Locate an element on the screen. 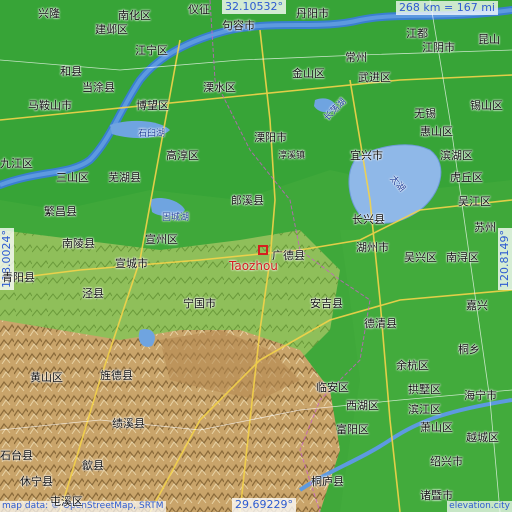 The width and height of the screenshot is (512, 512). place-yuecheng: 越城区 is located at coordinates (482, 437).